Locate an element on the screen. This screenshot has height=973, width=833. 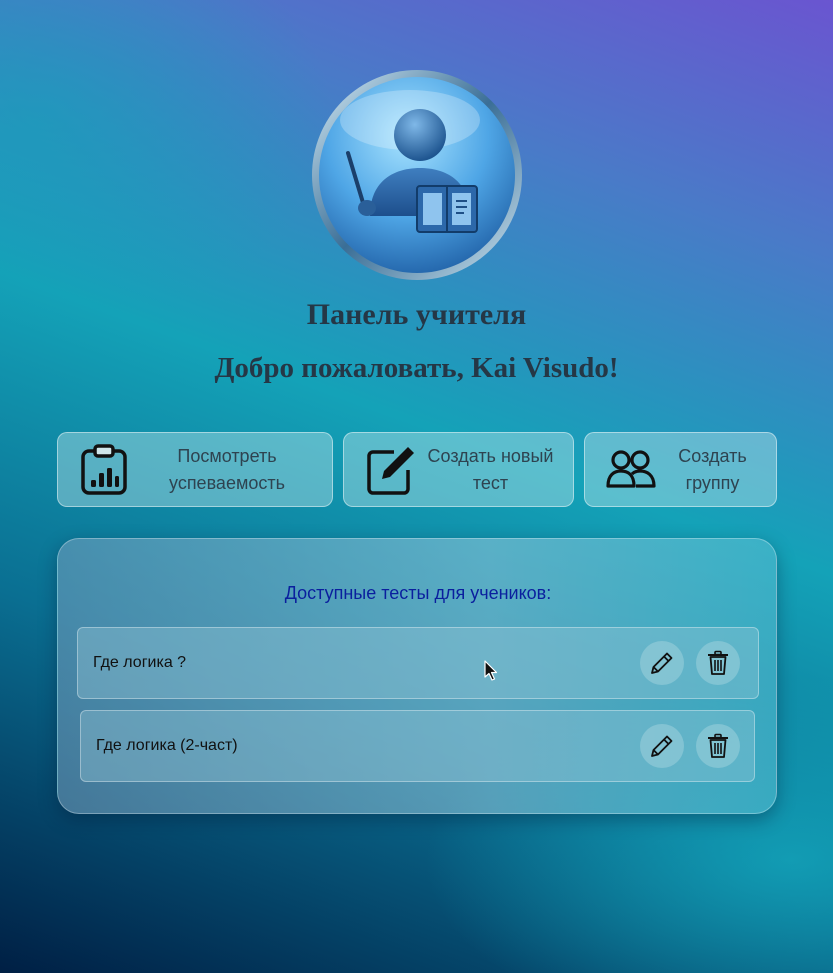
test-list-item: Где логика ? is located at coordinates (418, 663).